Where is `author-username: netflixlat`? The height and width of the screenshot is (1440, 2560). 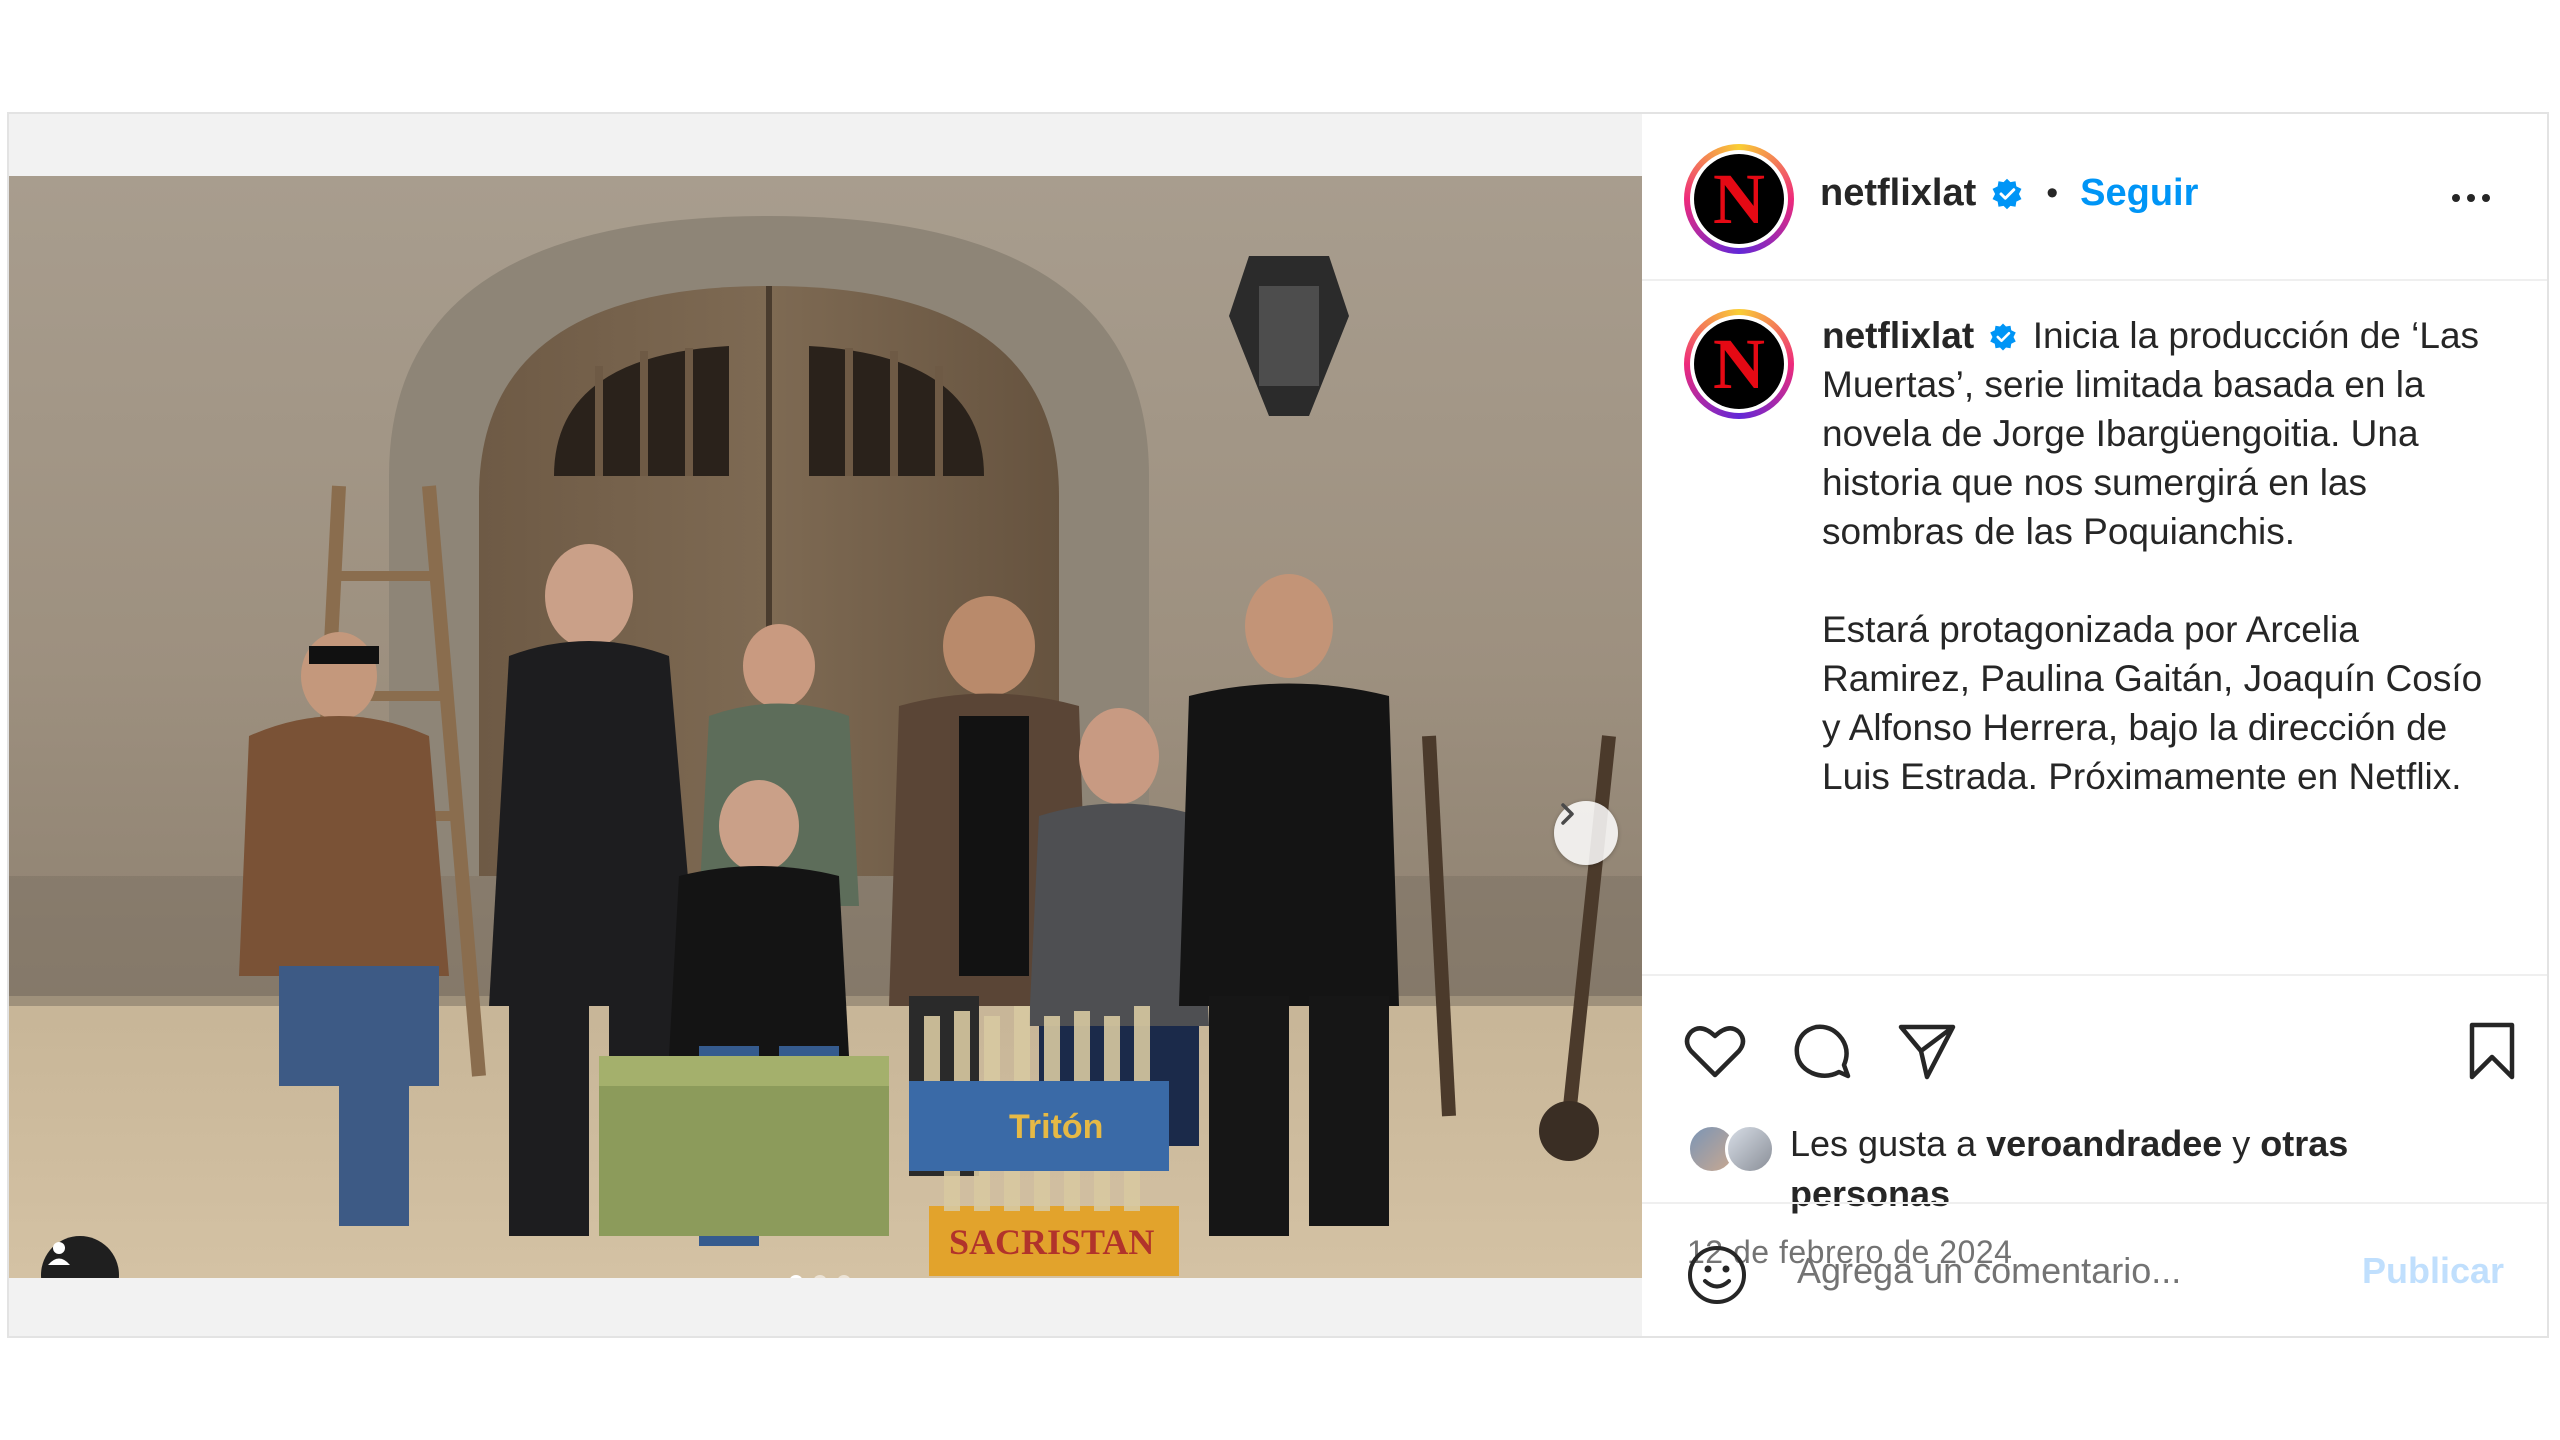
author-username: netflixlat is located at coordinates (1898, 193).